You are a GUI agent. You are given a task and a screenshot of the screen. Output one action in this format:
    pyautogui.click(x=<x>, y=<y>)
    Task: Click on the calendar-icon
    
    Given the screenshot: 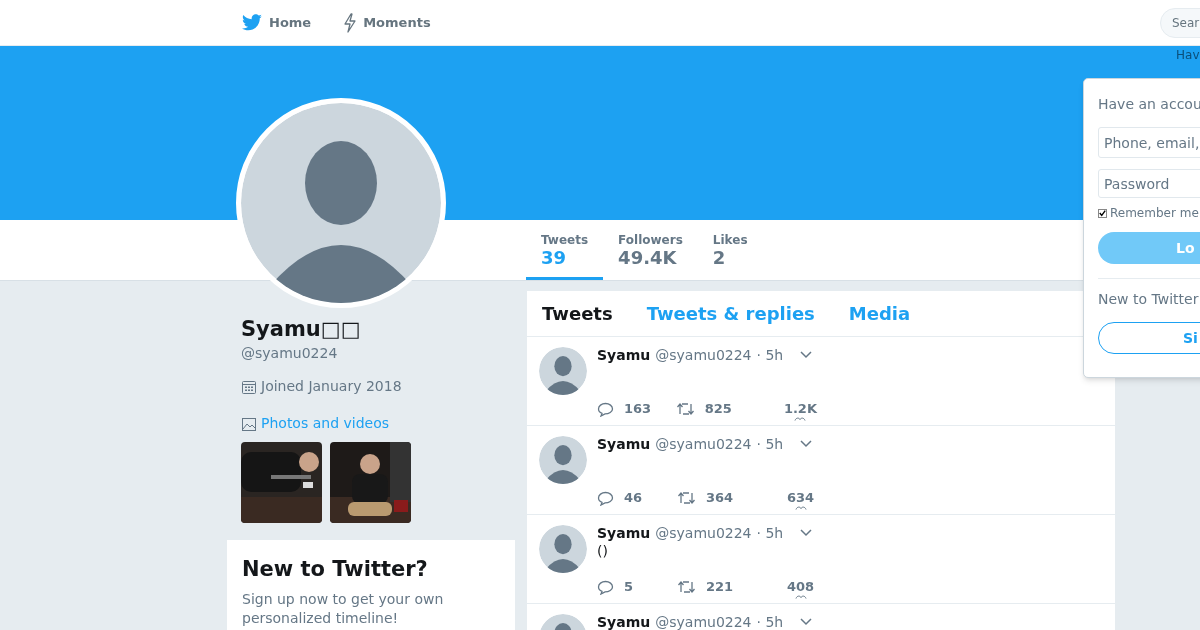 What is the action you would take?
    pyautogui.click(x=249, y=386)
    